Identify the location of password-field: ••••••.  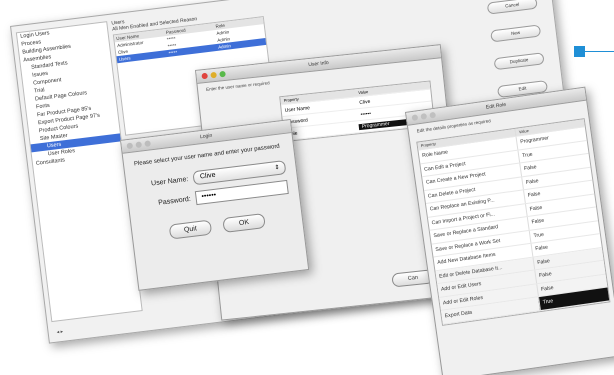
(241, 192).